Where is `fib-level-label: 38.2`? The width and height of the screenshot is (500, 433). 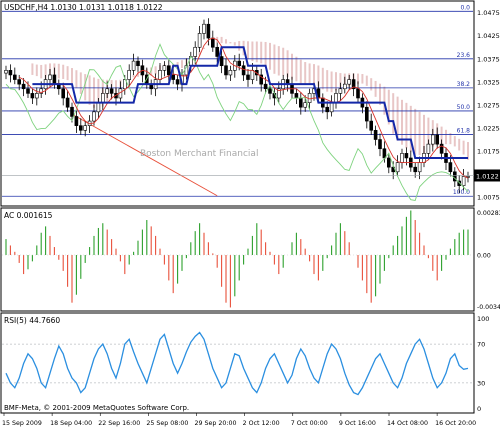 fib-level-label: 38.2 is located at coordinates (464, 84).